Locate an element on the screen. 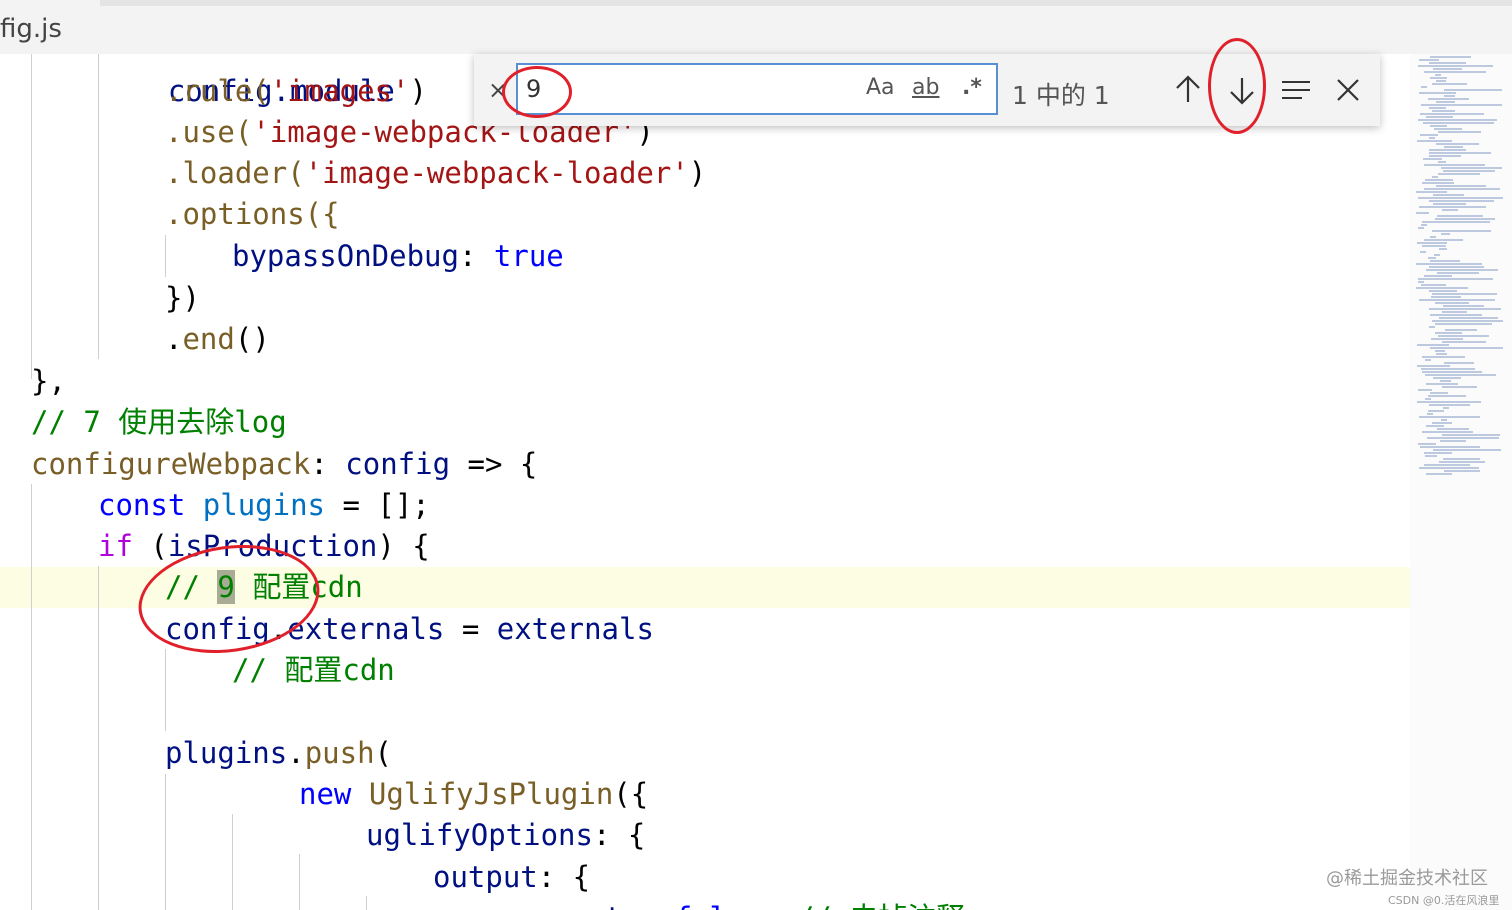 The height and width of the screenshot is (910, 1512). code-token: new is located at coordinates (325, 794).